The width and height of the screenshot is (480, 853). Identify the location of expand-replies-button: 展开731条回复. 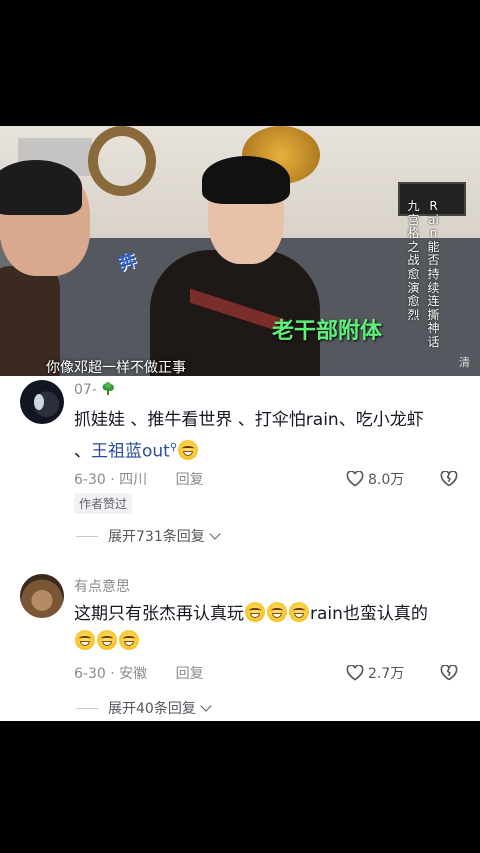
(148, 536).